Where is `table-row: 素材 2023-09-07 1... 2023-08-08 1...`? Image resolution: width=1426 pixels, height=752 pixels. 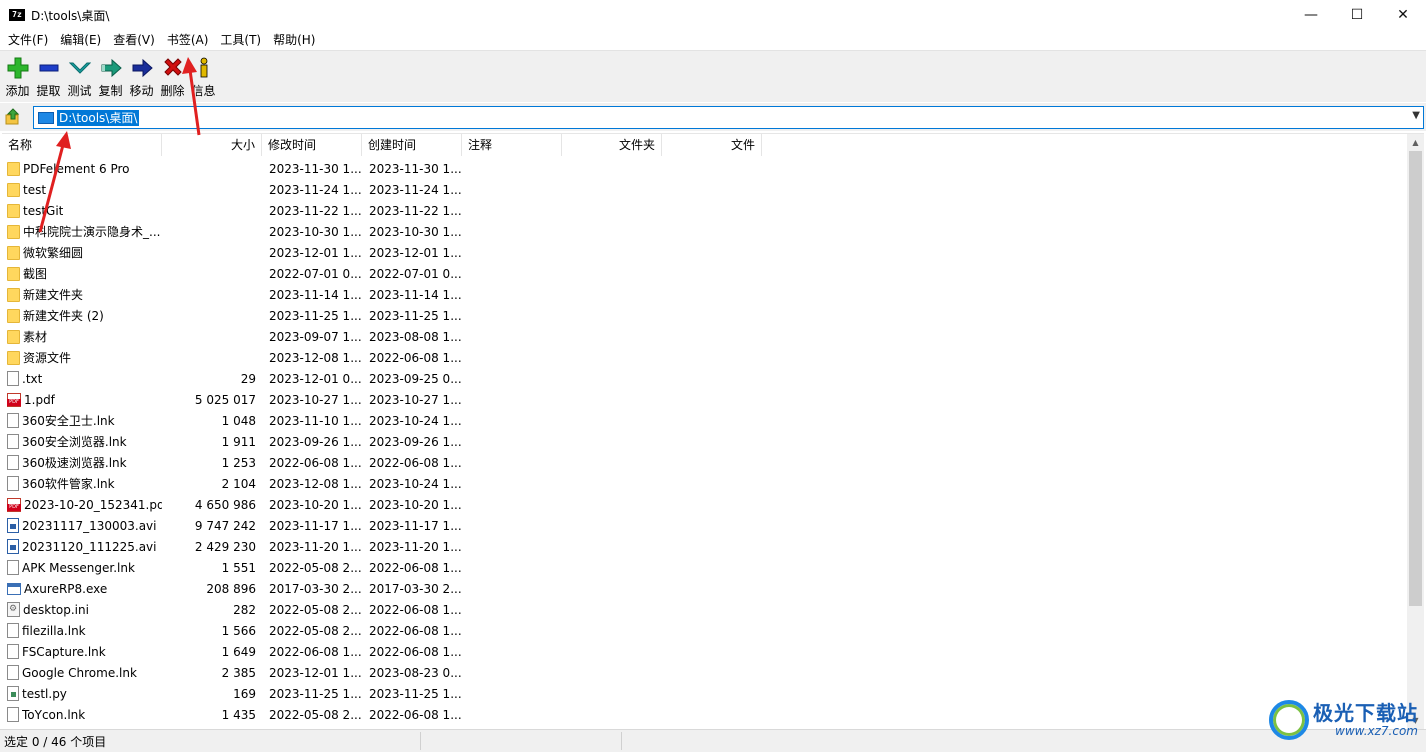 table-row: 素材 2023-09-07 1... 2023-08-08 1... is located at coordinates (704, 336).